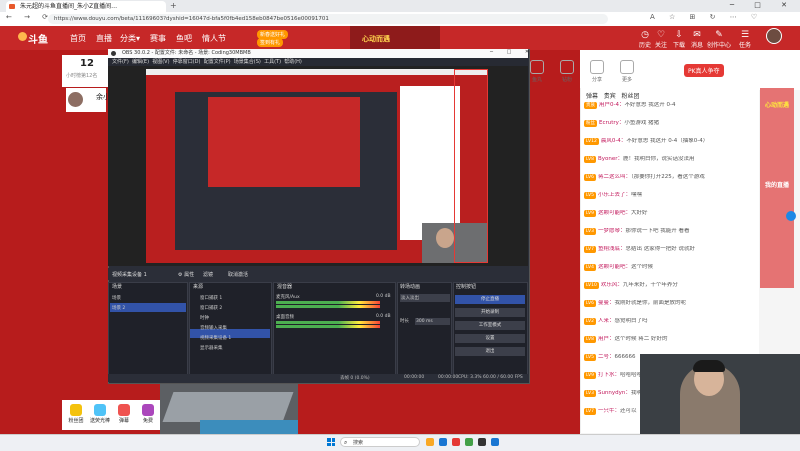 The height and width of the screenshot is (451, 800). Describe the element at coordinates (704, 70) in the screenshot. I see `pk-badge: PK真人争夺` at that location.